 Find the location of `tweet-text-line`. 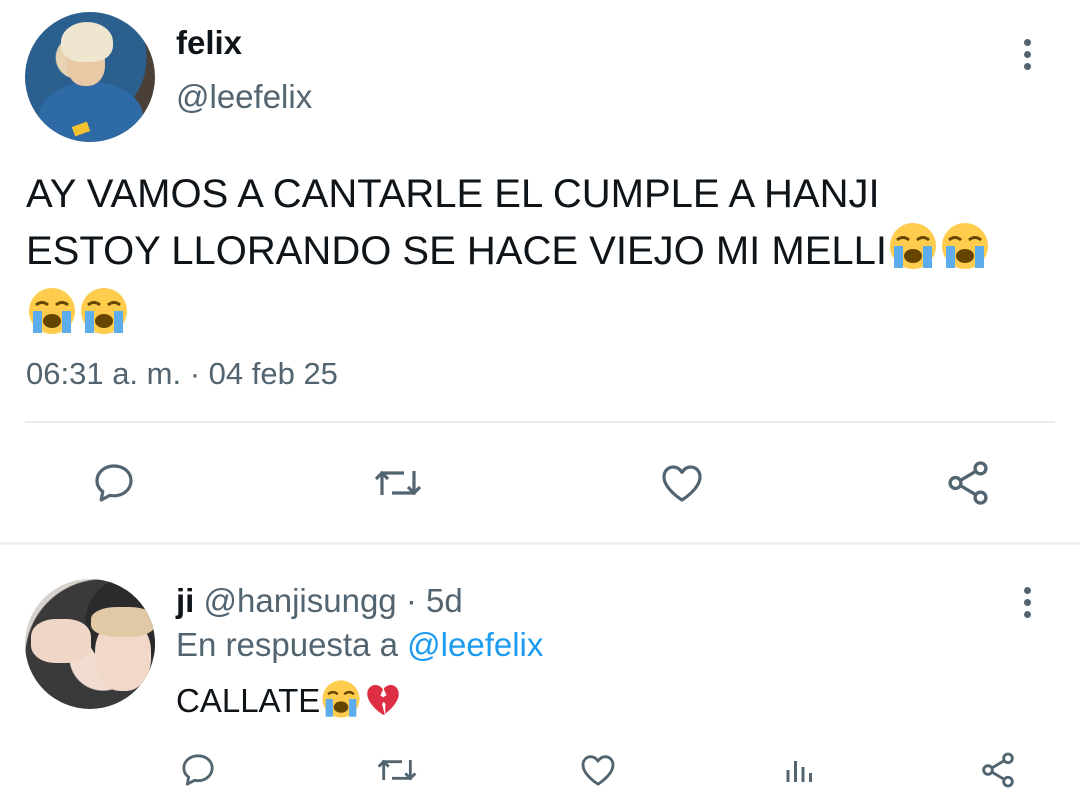

tweet-text-line is located at coordinates (541, 317).